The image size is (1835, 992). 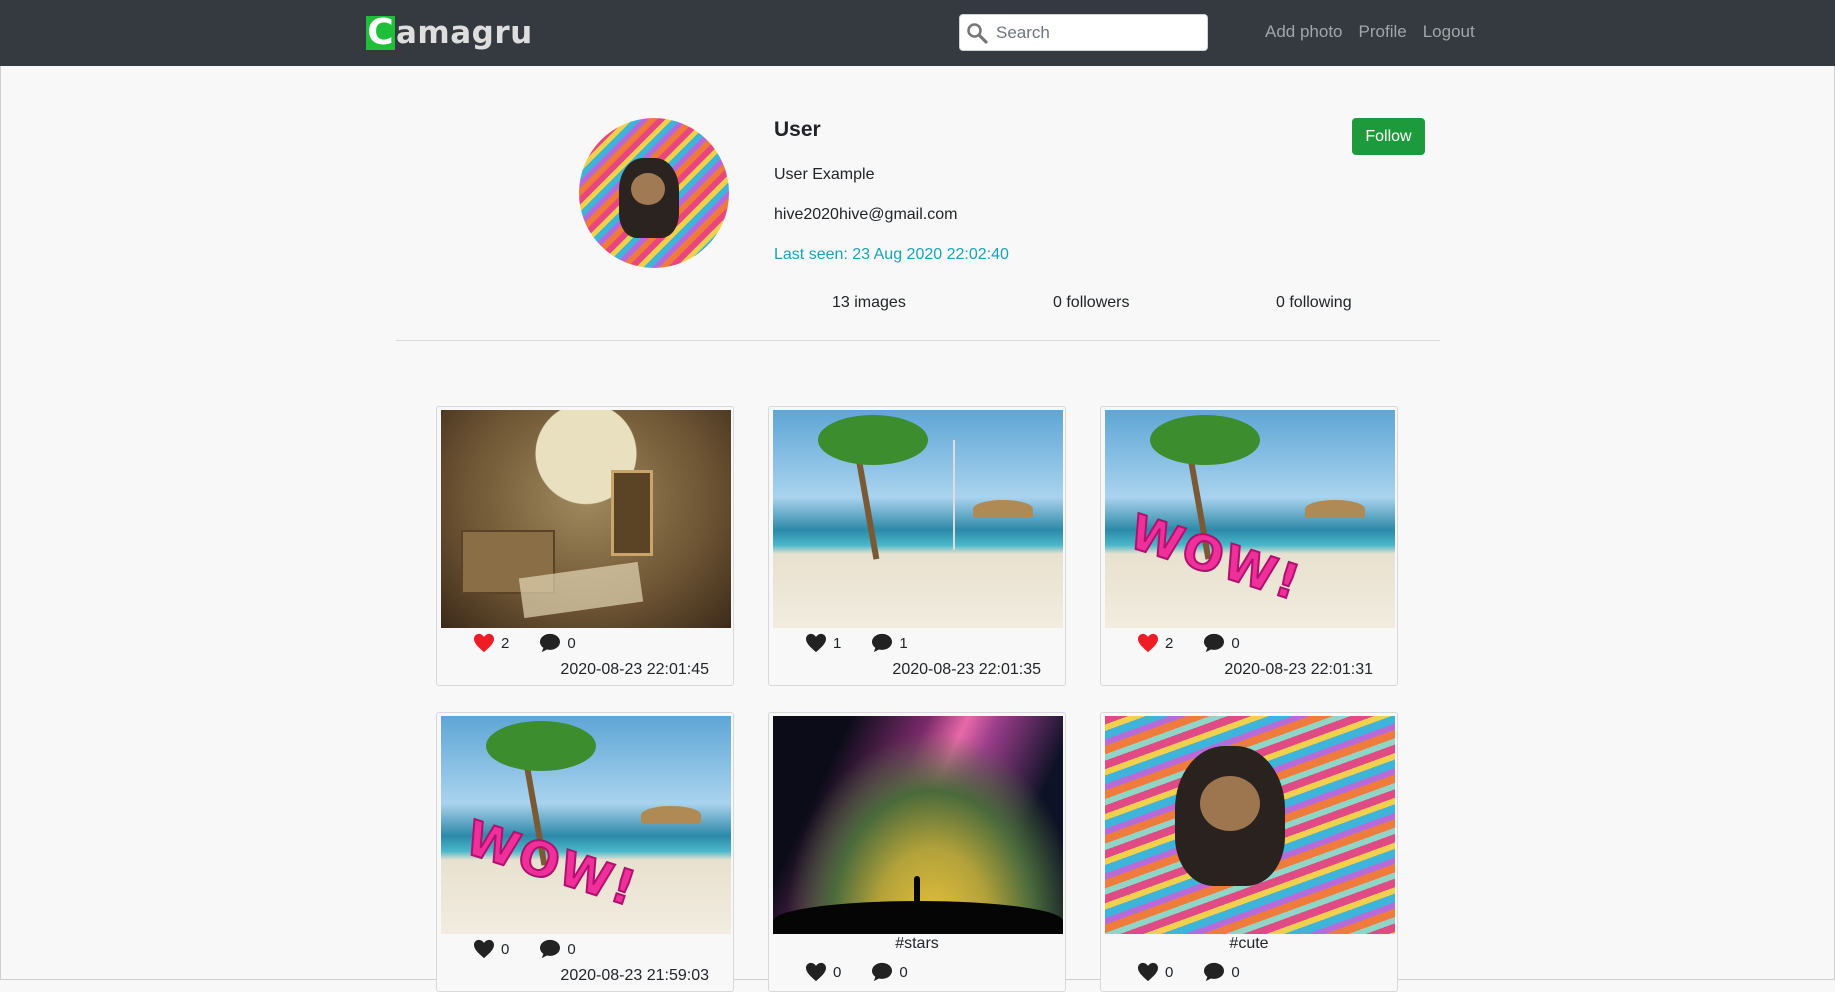 I want to click on follow-button: Follow, so click(x=1388, y=136).